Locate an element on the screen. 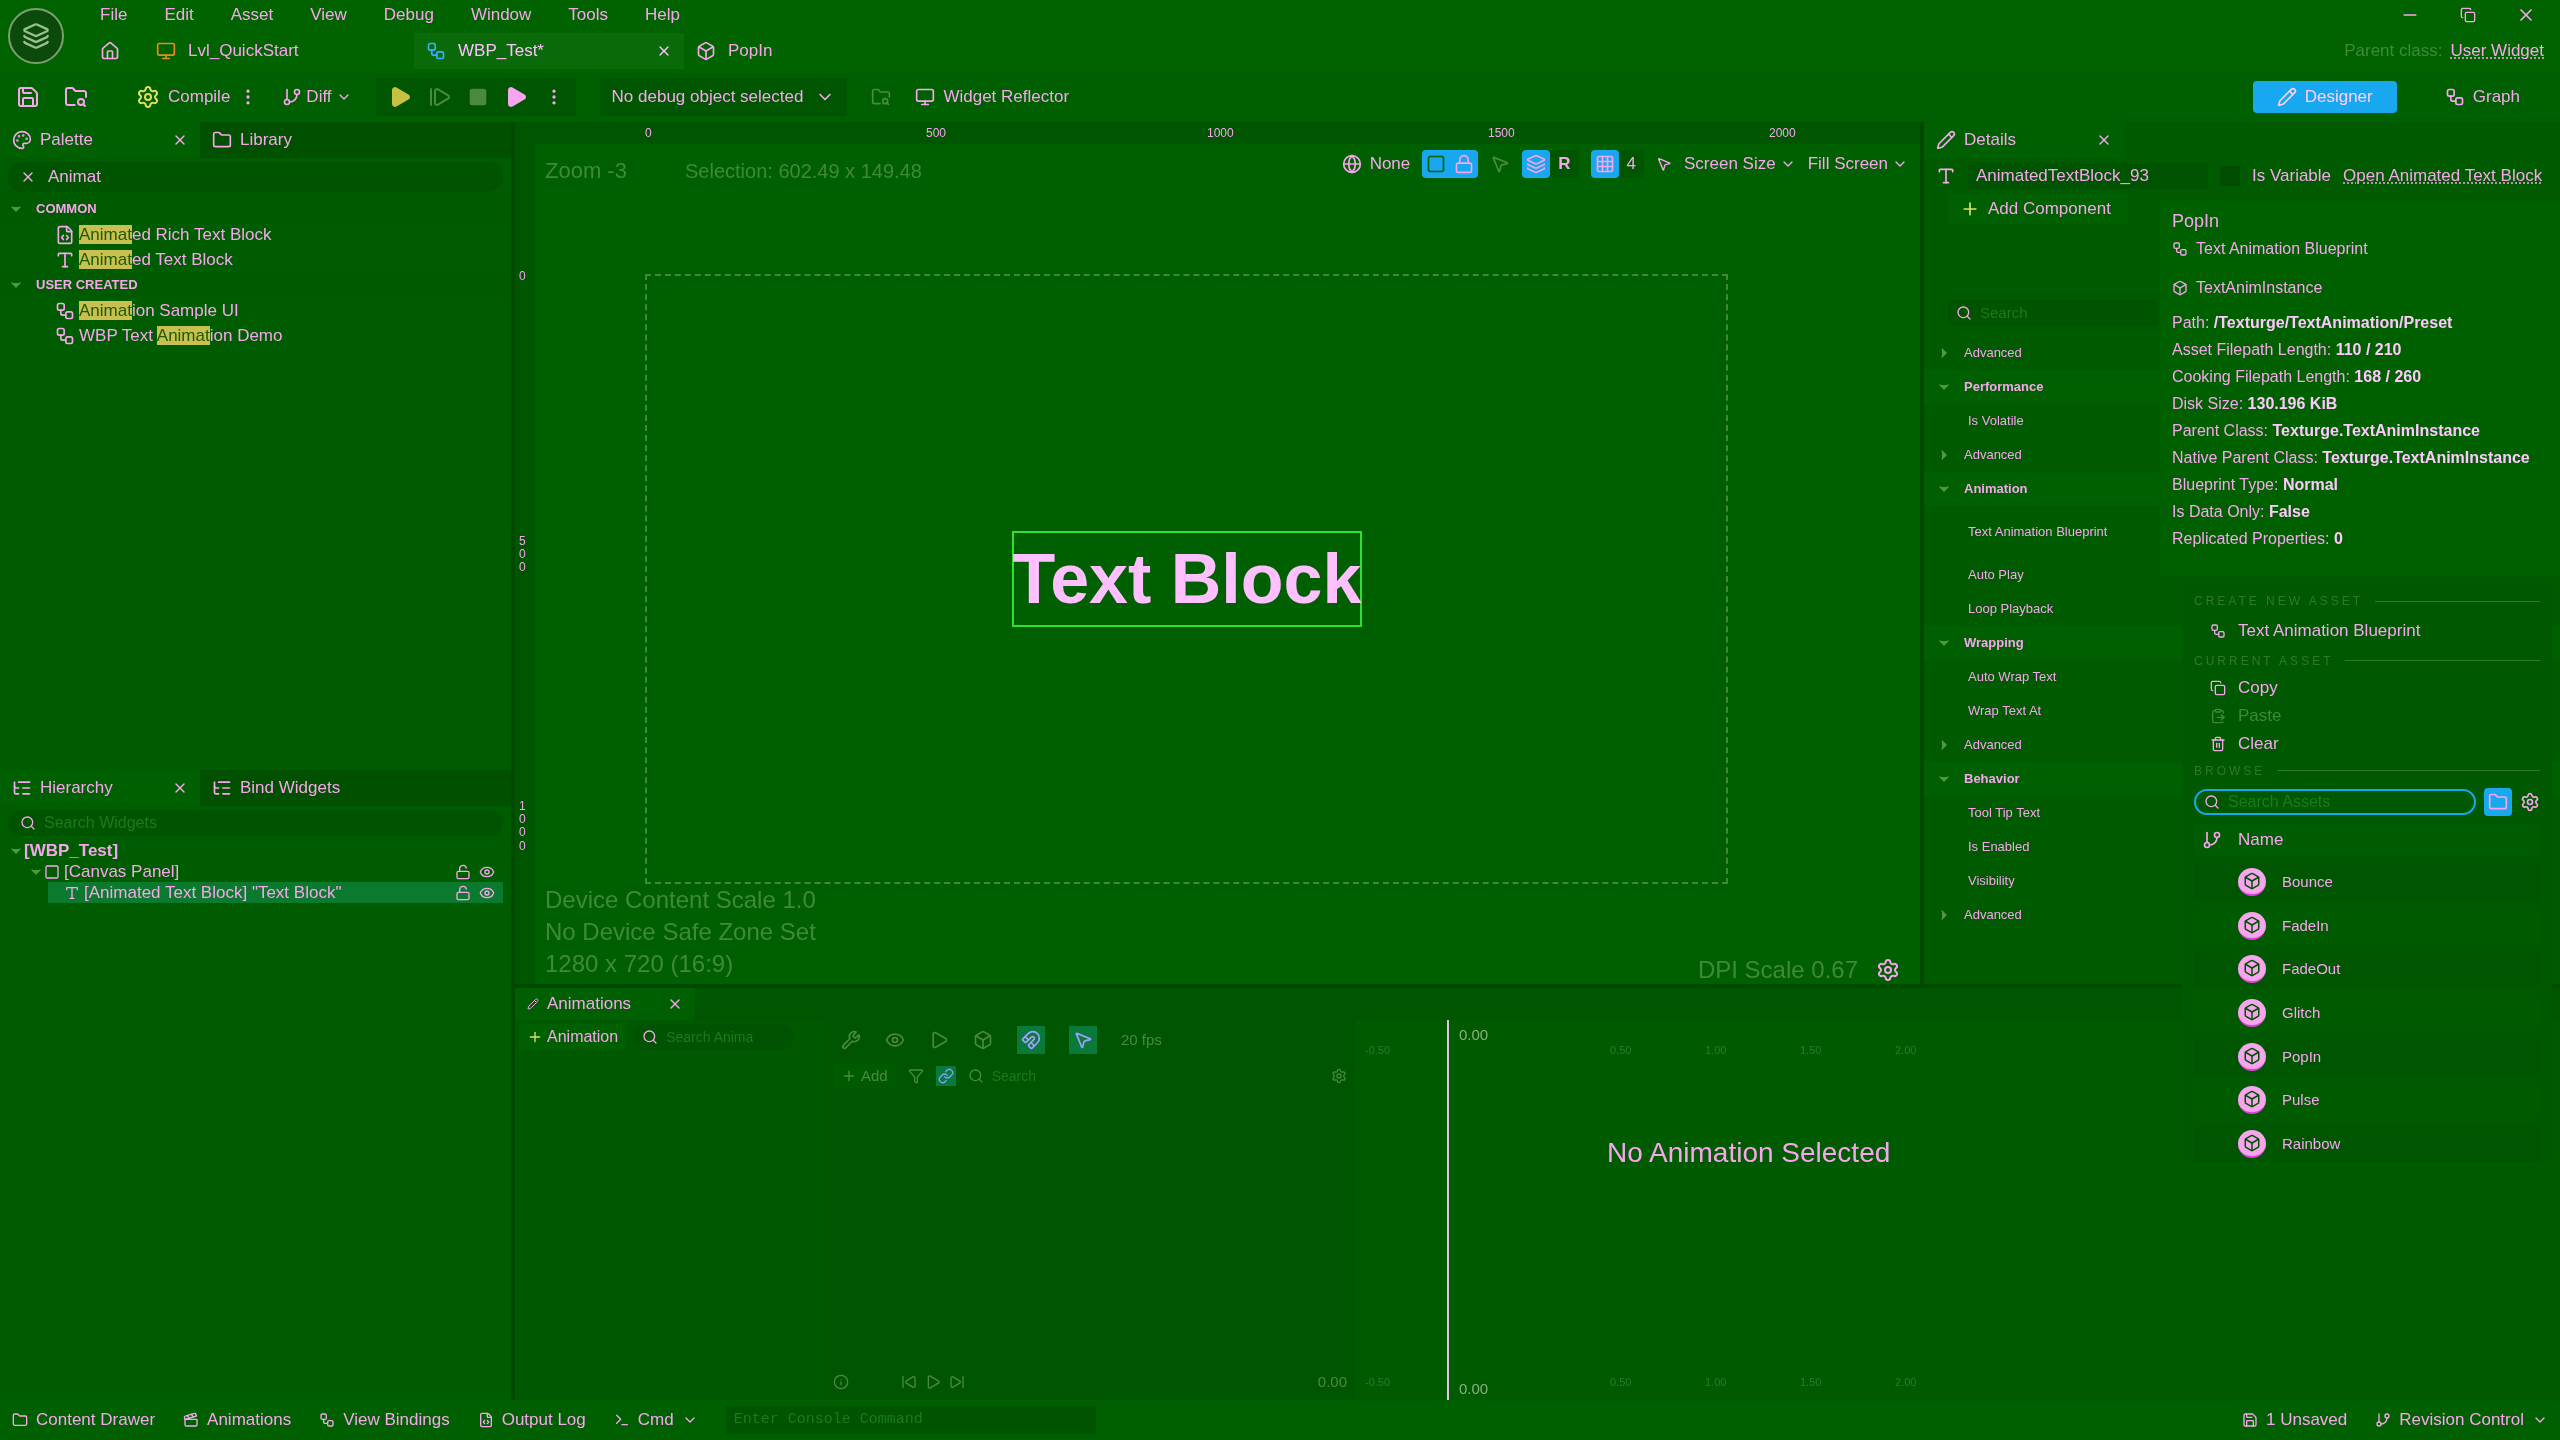 Image resolution: width=2560 pixels, height=1440 pixels. menu-item: File is located at coordinates (114, 15).